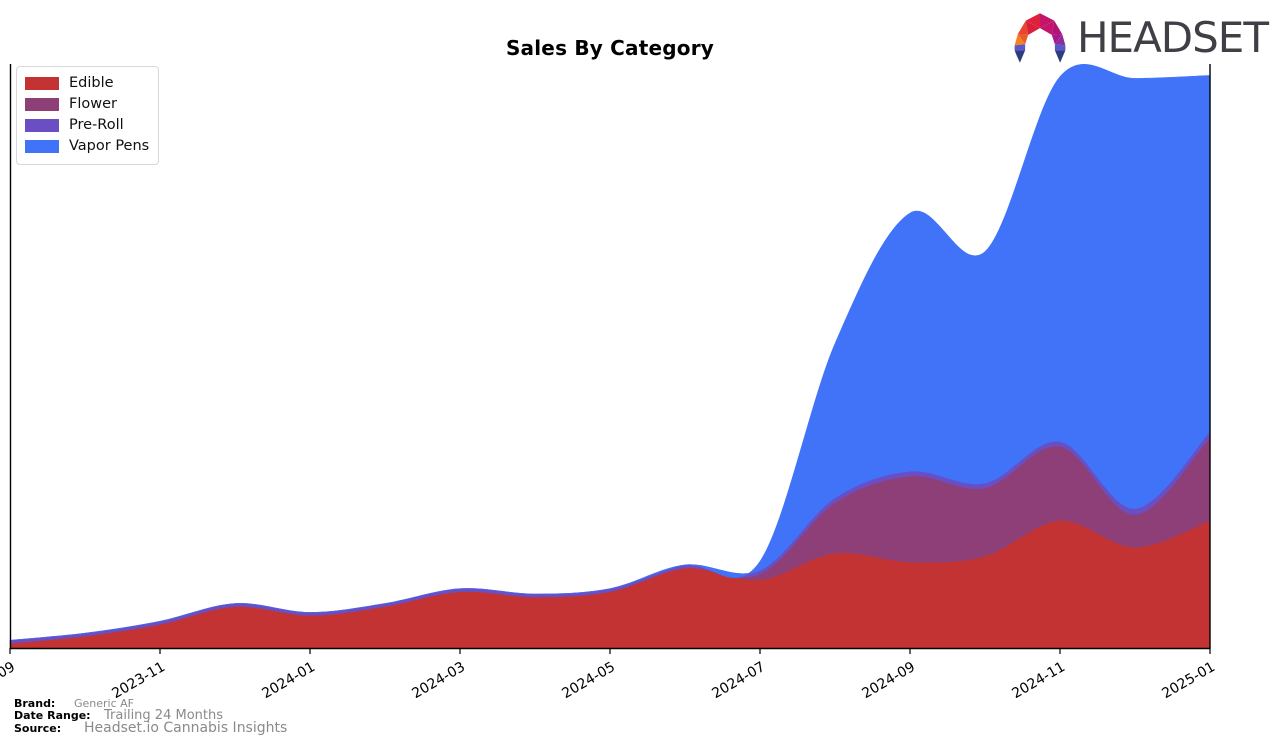 This screenshot has width=1276, height=746. What do you see at coordinates (314, 728) in the screenshot?
I see `footer-row: Source: Headset.io Cannabis Insights` at bounding box center [314, 728].